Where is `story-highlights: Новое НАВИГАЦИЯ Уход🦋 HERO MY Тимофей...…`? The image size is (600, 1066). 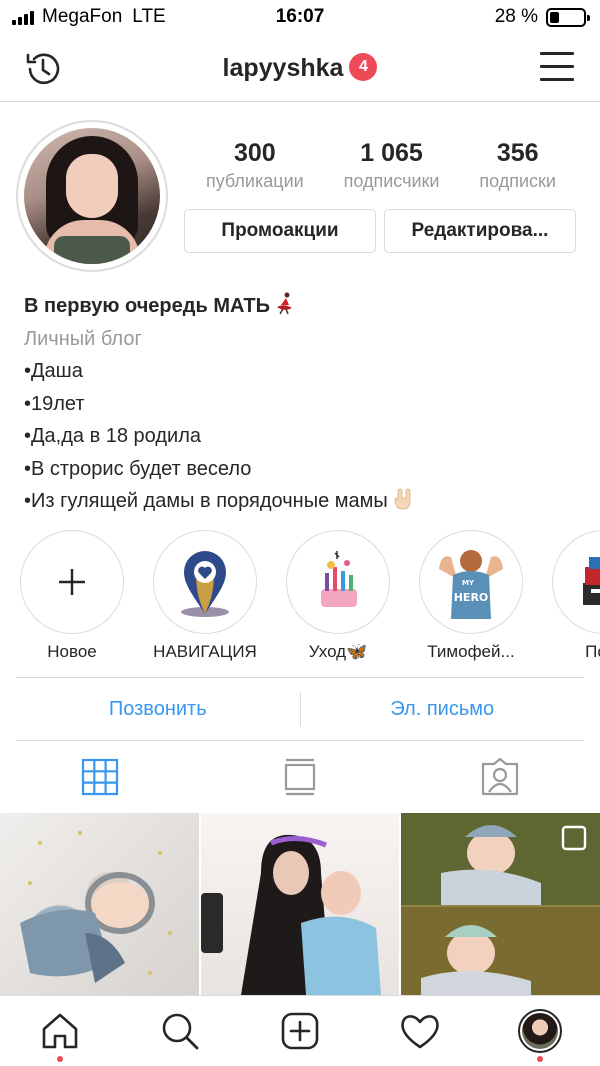 story-highlights: Новое НАВИГАЦИЯ Уход🦋 HERO MY Тимофей...… is located at coordinates (310, 600).